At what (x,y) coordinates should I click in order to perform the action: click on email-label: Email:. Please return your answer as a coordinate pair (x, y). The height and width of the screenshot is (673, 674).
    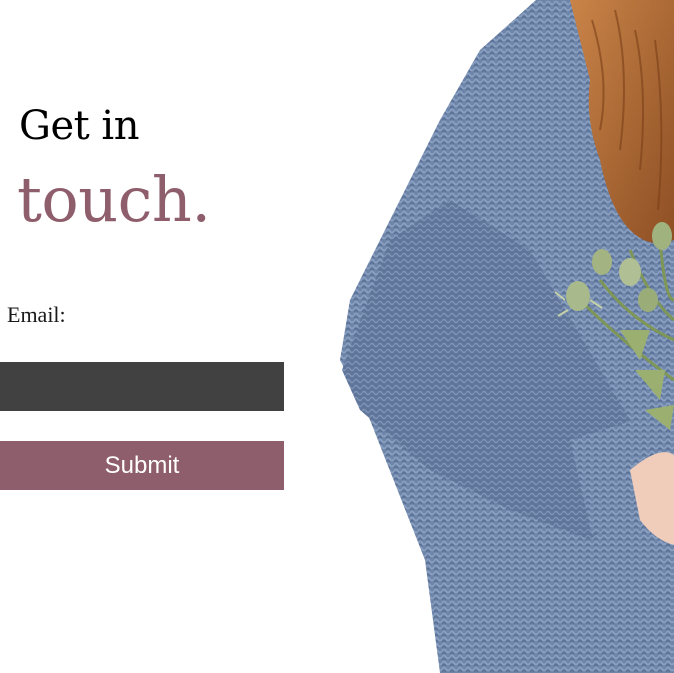
    Looking at the image, I should click on (36, 314).